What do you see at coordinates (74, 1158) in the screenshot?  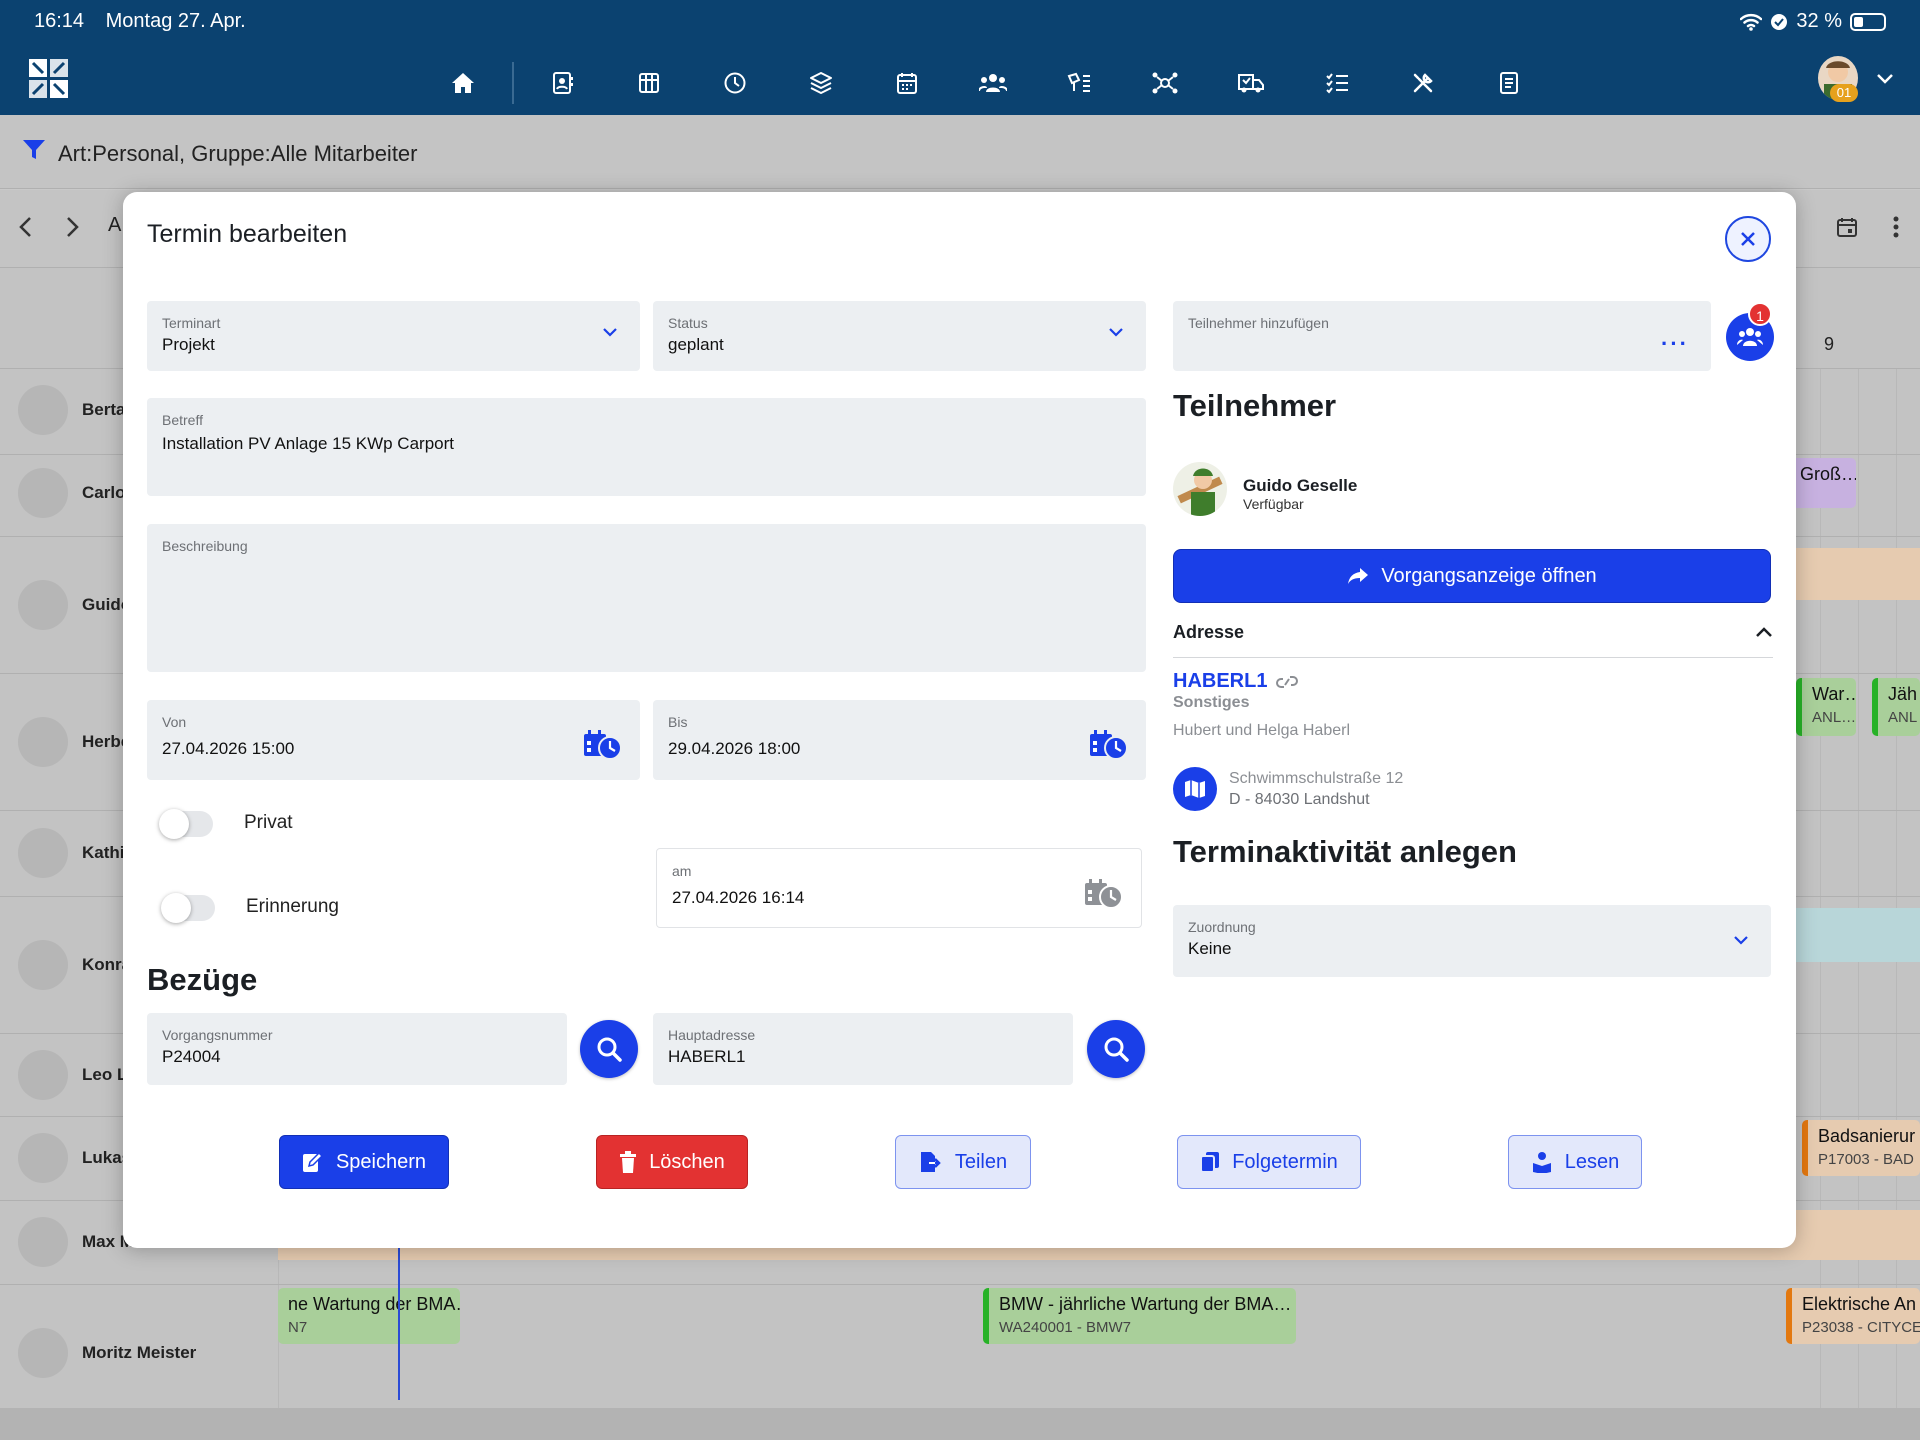 I see `person-row: Lukas` at bounding box center [74, 1158].